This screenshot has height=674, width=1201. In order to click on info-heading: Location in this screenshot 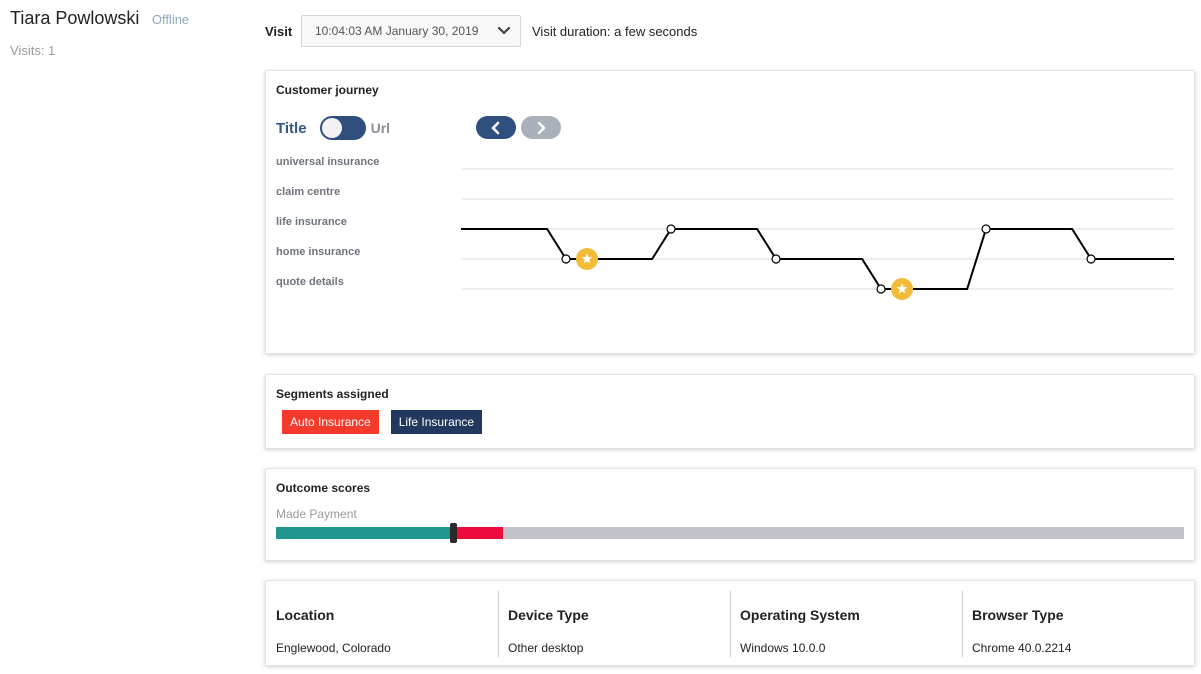, I will do `click(305, 615)`.